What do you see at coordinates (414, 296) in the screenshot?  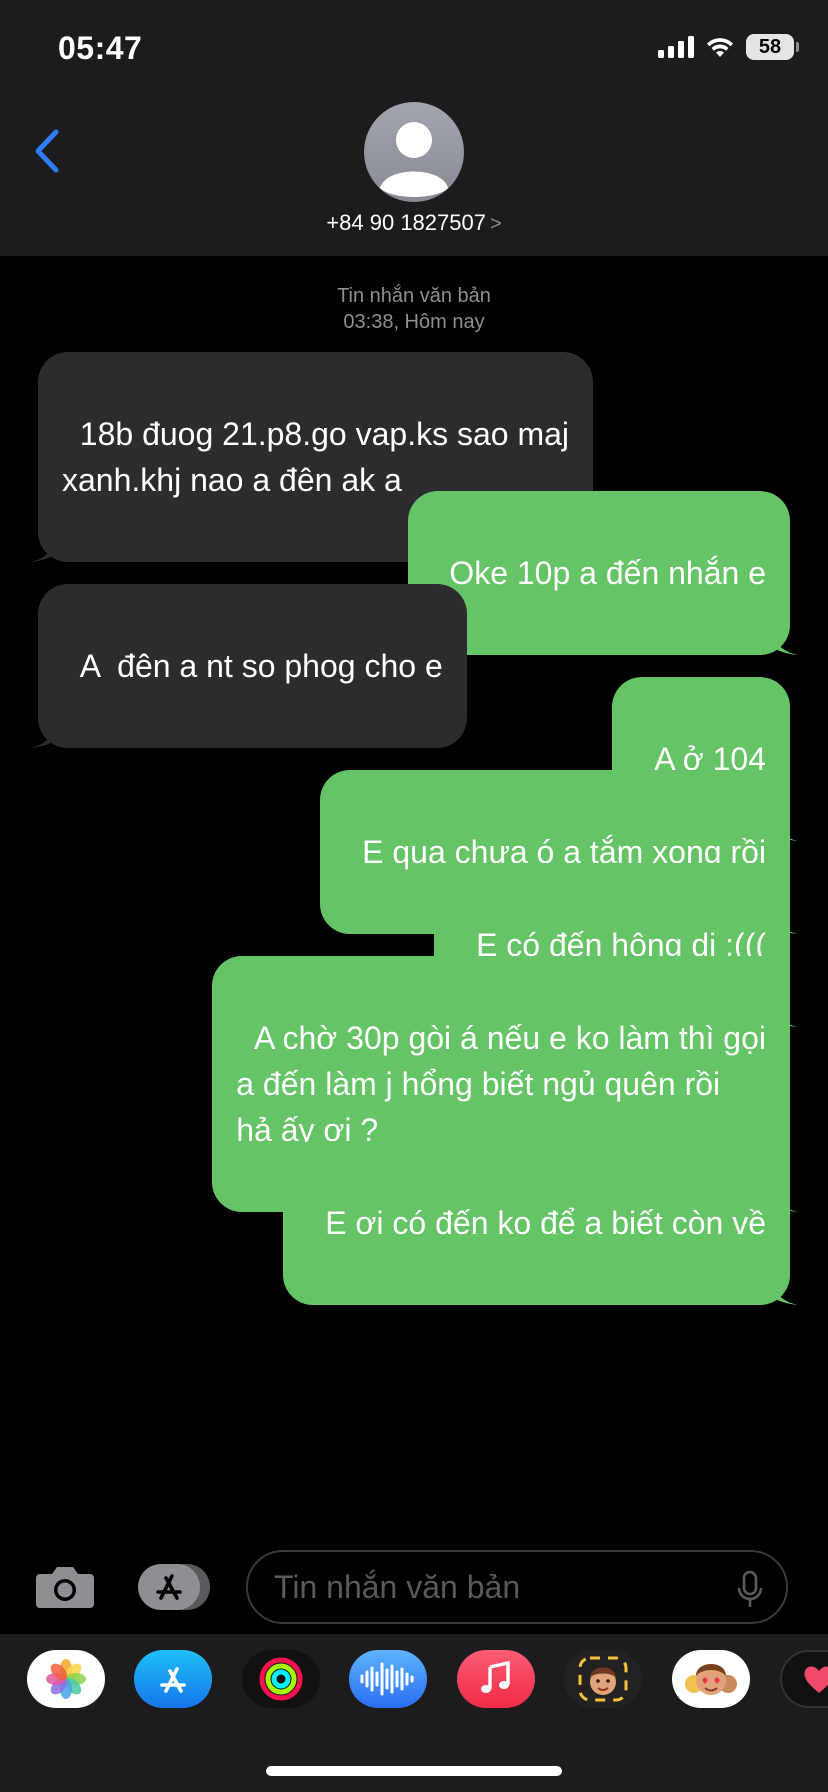 I see `message-type-label: Tin nhắn văn bản` at bounding box center [414, 296].